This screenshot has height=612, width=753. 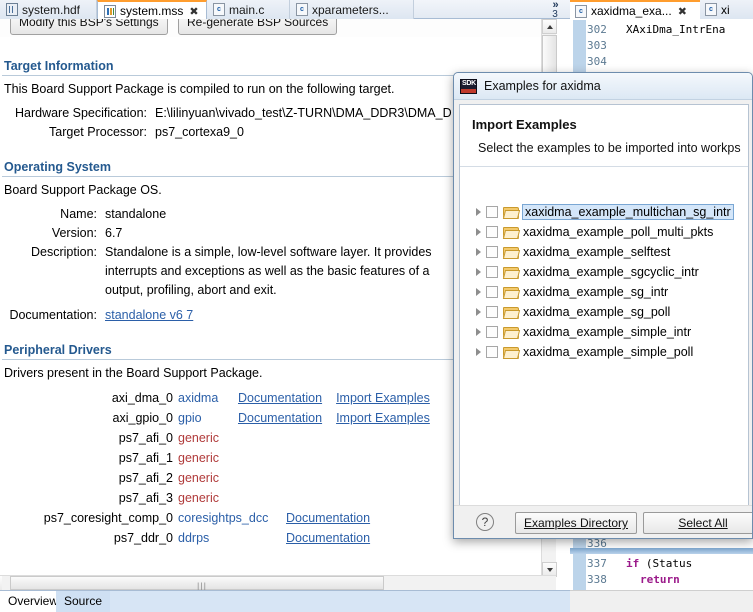 I want to click on scroll-left-arrow, so click(x=1, y=583).